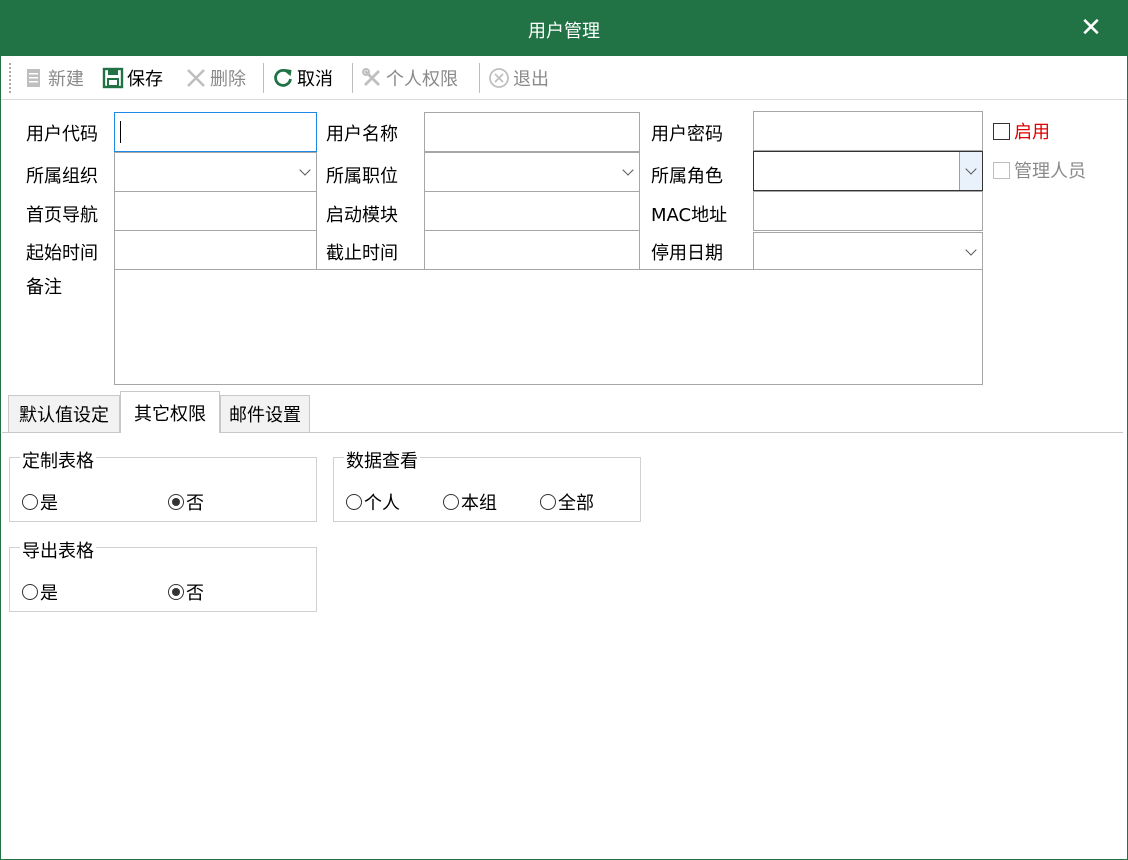  I want to click on organization-select, so click(215, 172).